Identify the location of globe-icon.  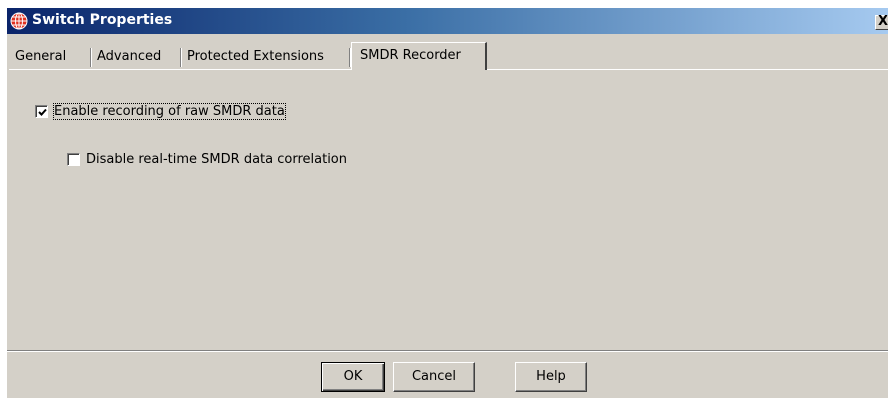
(19, 21).